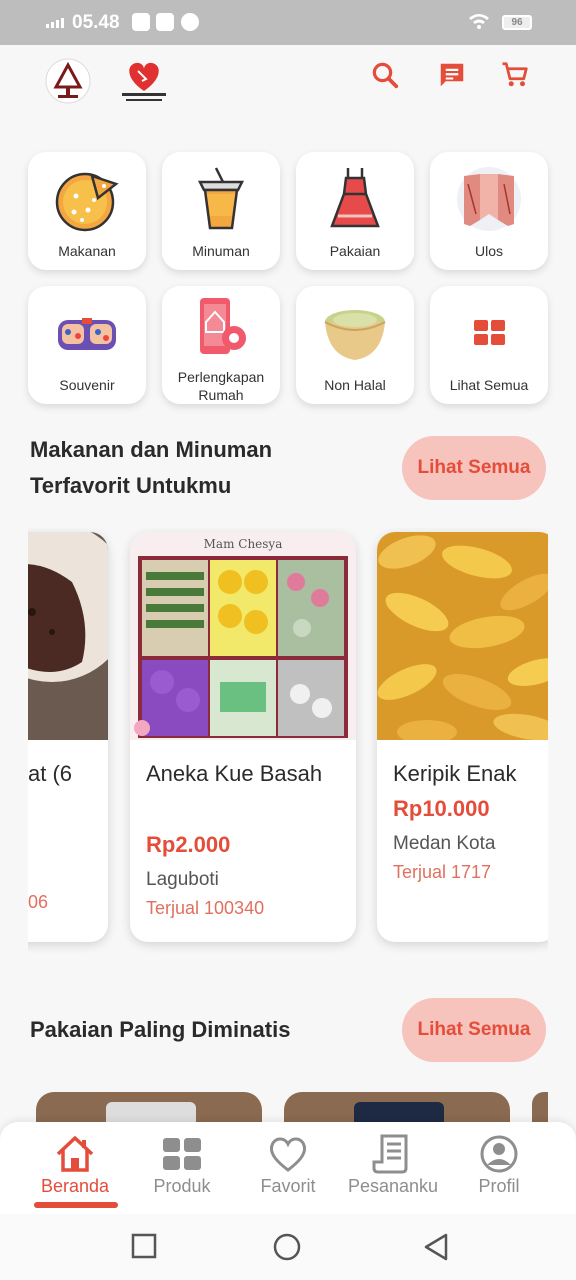 This screenshot has height=1280, width=576. I want to click on organization-logo-icon, so click(68, 81).